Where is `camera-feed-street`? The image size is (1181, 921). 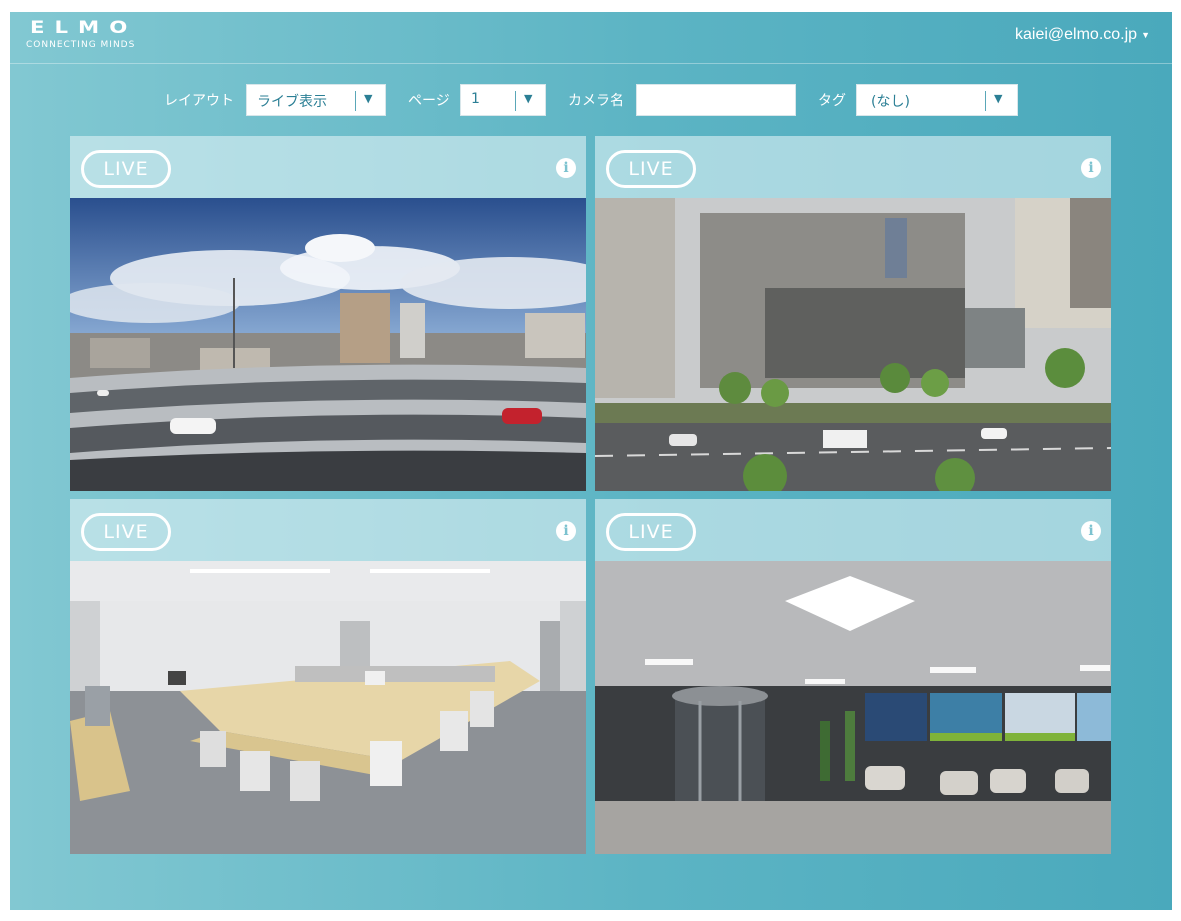
camera-feed-street is located at coordinates (853, 344).